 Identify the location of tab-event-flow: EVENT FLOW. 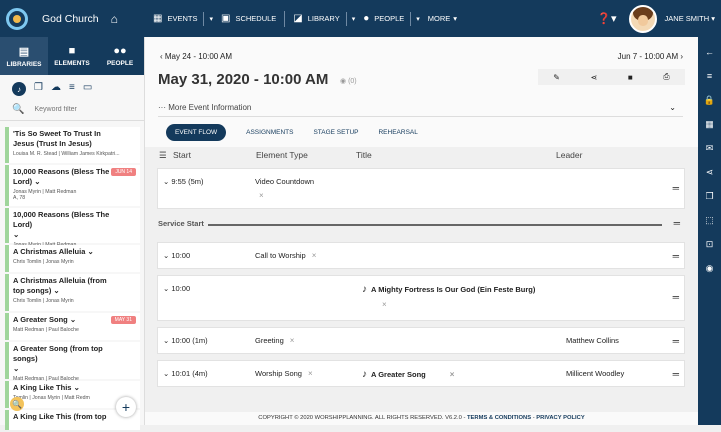
(196, 132).